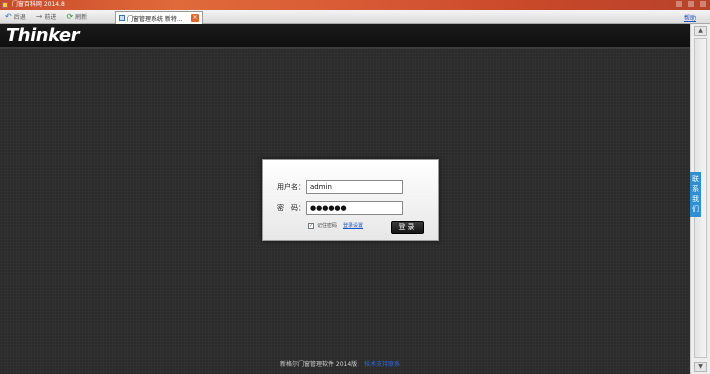  What do you see at coordinates (319, 364) in the screenshot?
I see `footer-text: 新格尔门窗管理软件 2014版` at bounding box center [319, 364].